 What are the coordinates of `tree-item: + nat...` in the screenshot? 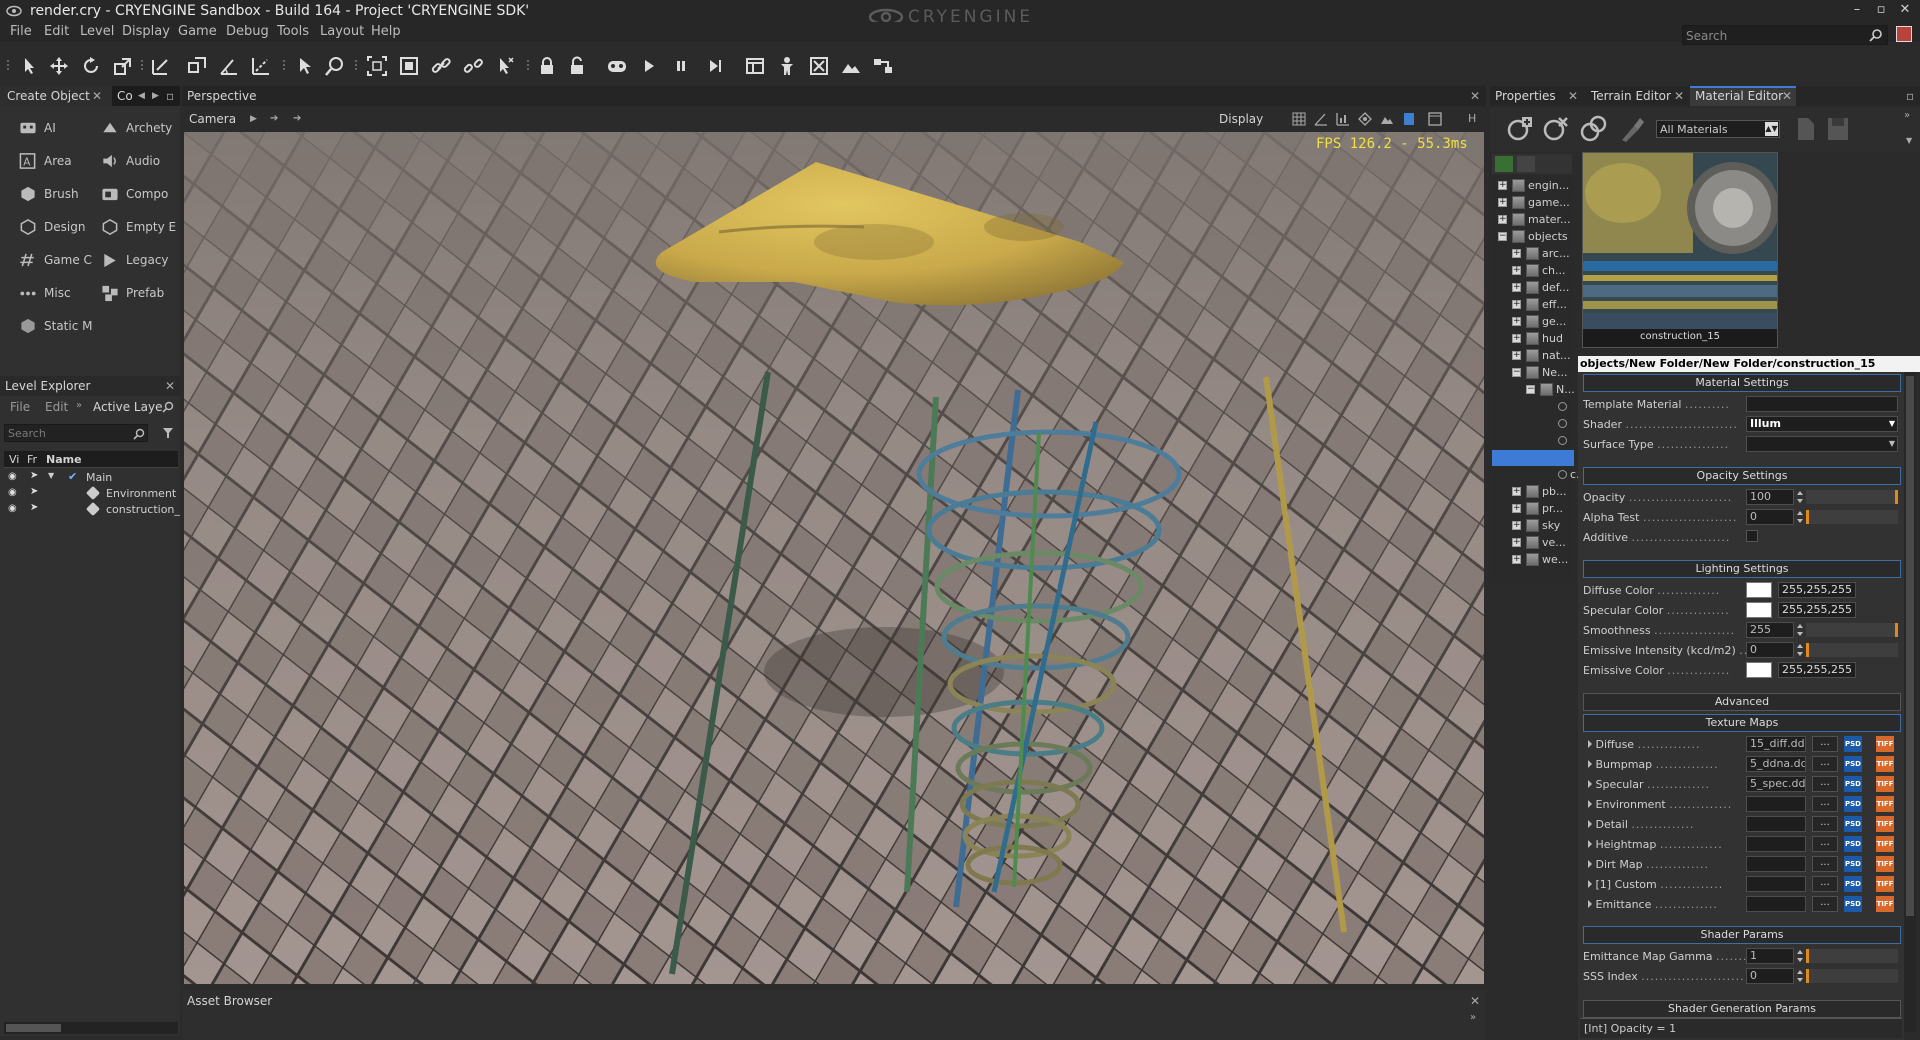 It's located at (1534, 356).